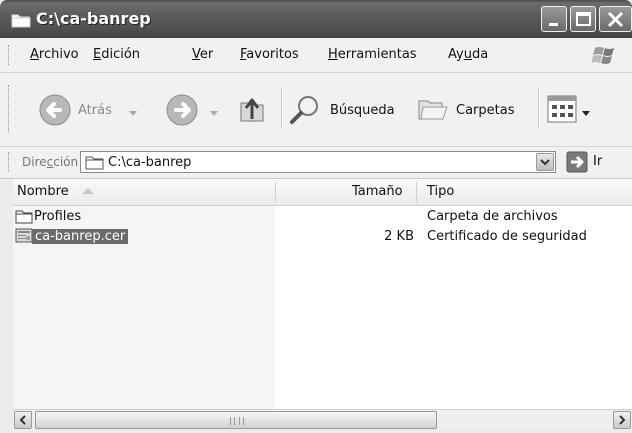 This screenshot has height=433, width=632. Describe the element at coordinates (597, 161) in the screenshot. I see `go-label: Ir` at that location.